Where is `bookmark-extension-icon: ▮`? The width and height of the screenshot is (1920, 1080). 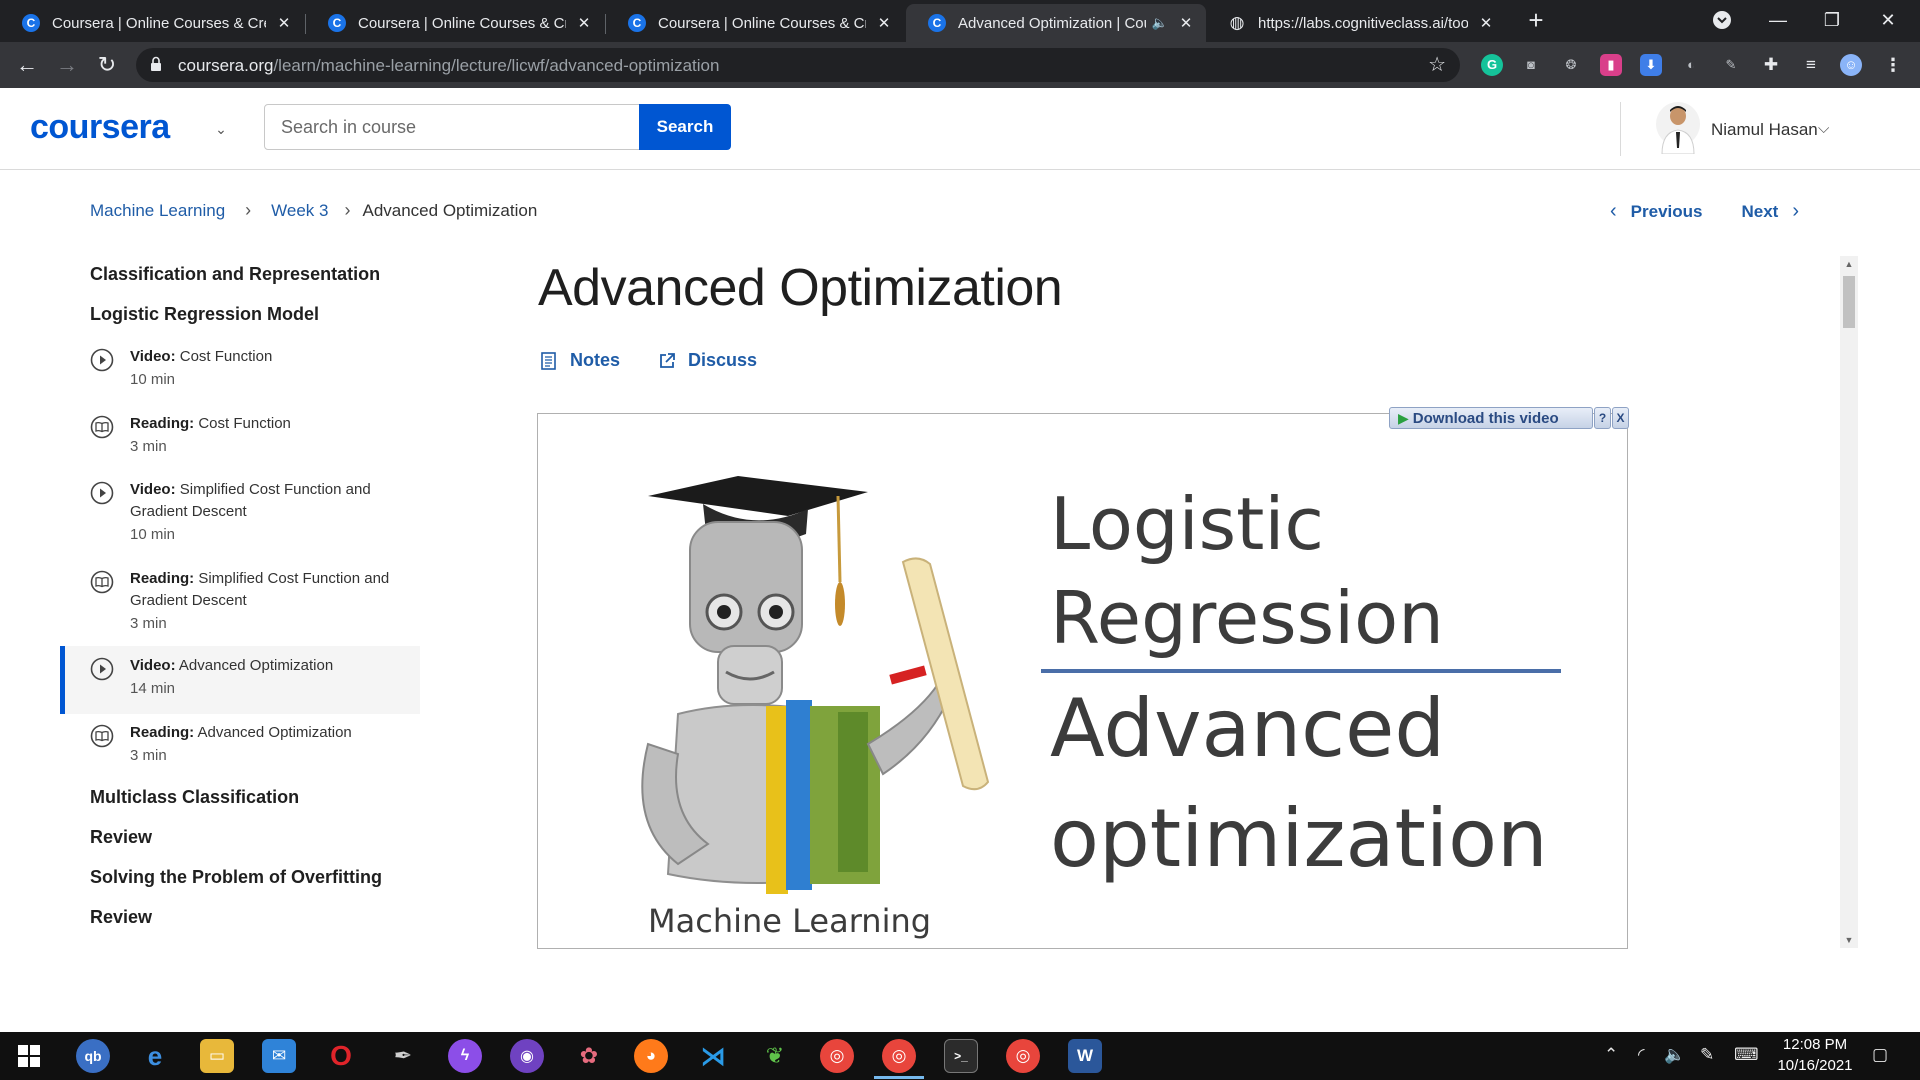 bookmark-extension-icon: ▮ is located at coordinates (1611, 65).